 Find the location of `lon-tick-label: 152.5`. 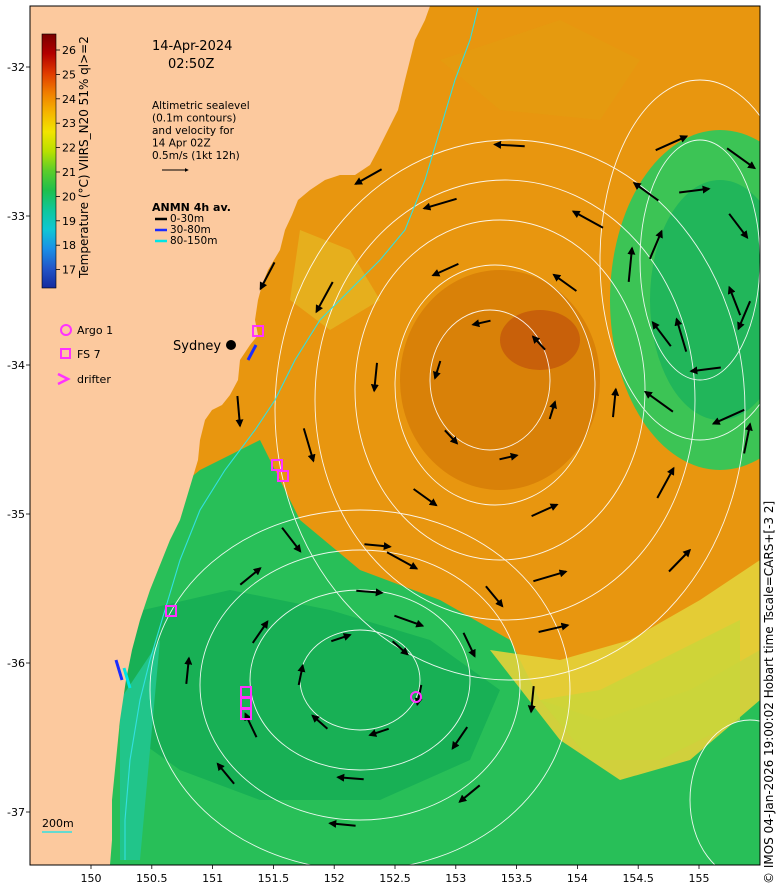

lon-tick-label: 152.5 is located at coordinates (395, 878).